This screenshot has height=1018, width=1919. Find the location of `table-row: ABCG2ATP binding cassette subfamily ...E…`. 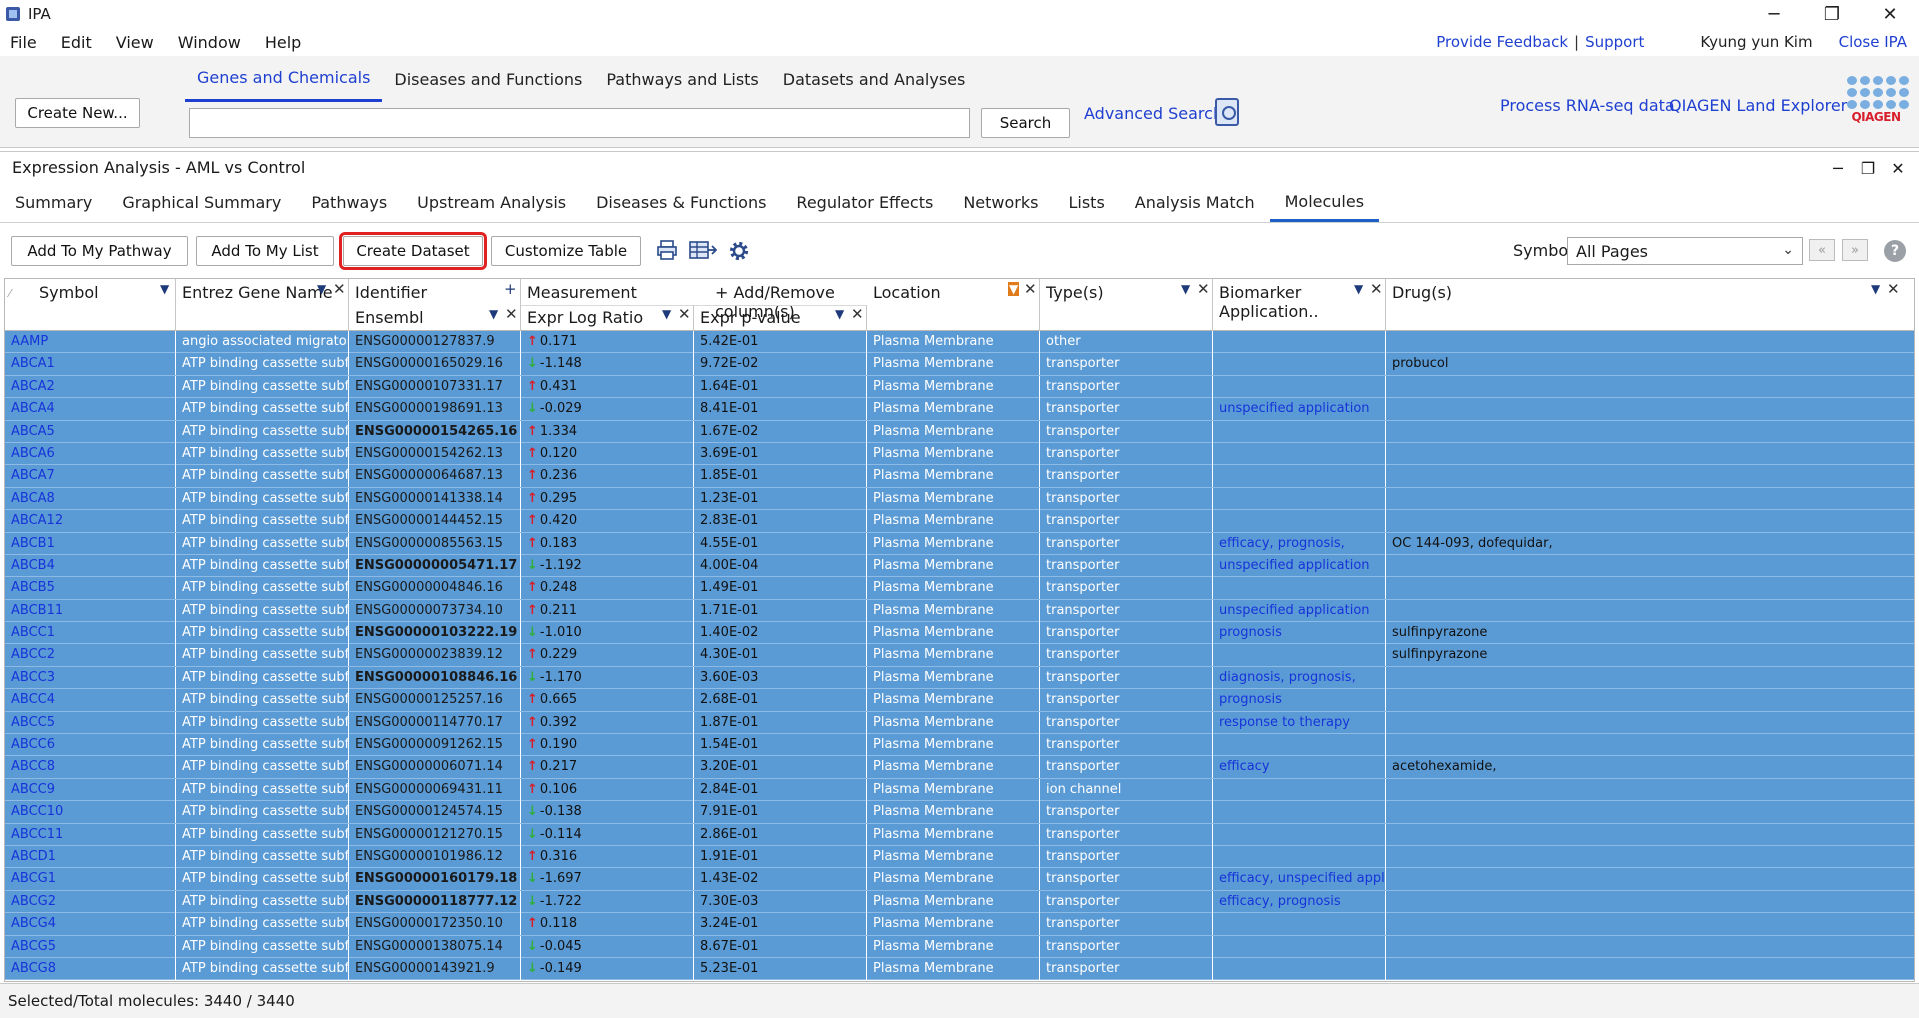

table-row: ABCG2ATP binding cassette subfamily ...E… is located at coordinates (959, 902).